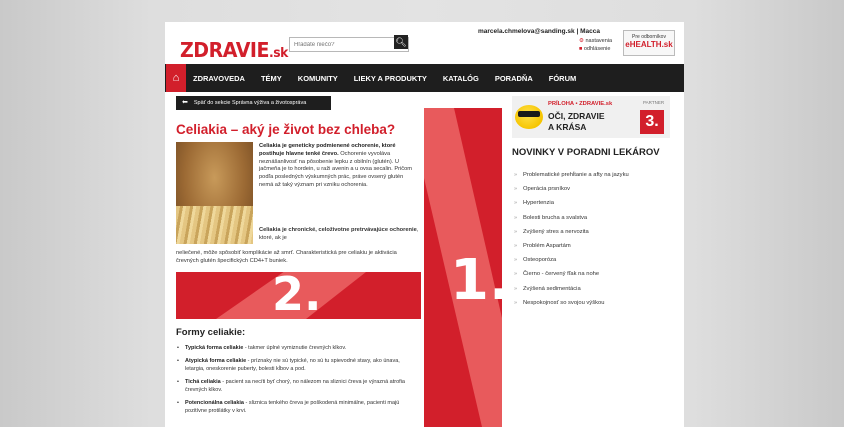  I want to click on search-icon: 🔍︎, so click(401, 42).